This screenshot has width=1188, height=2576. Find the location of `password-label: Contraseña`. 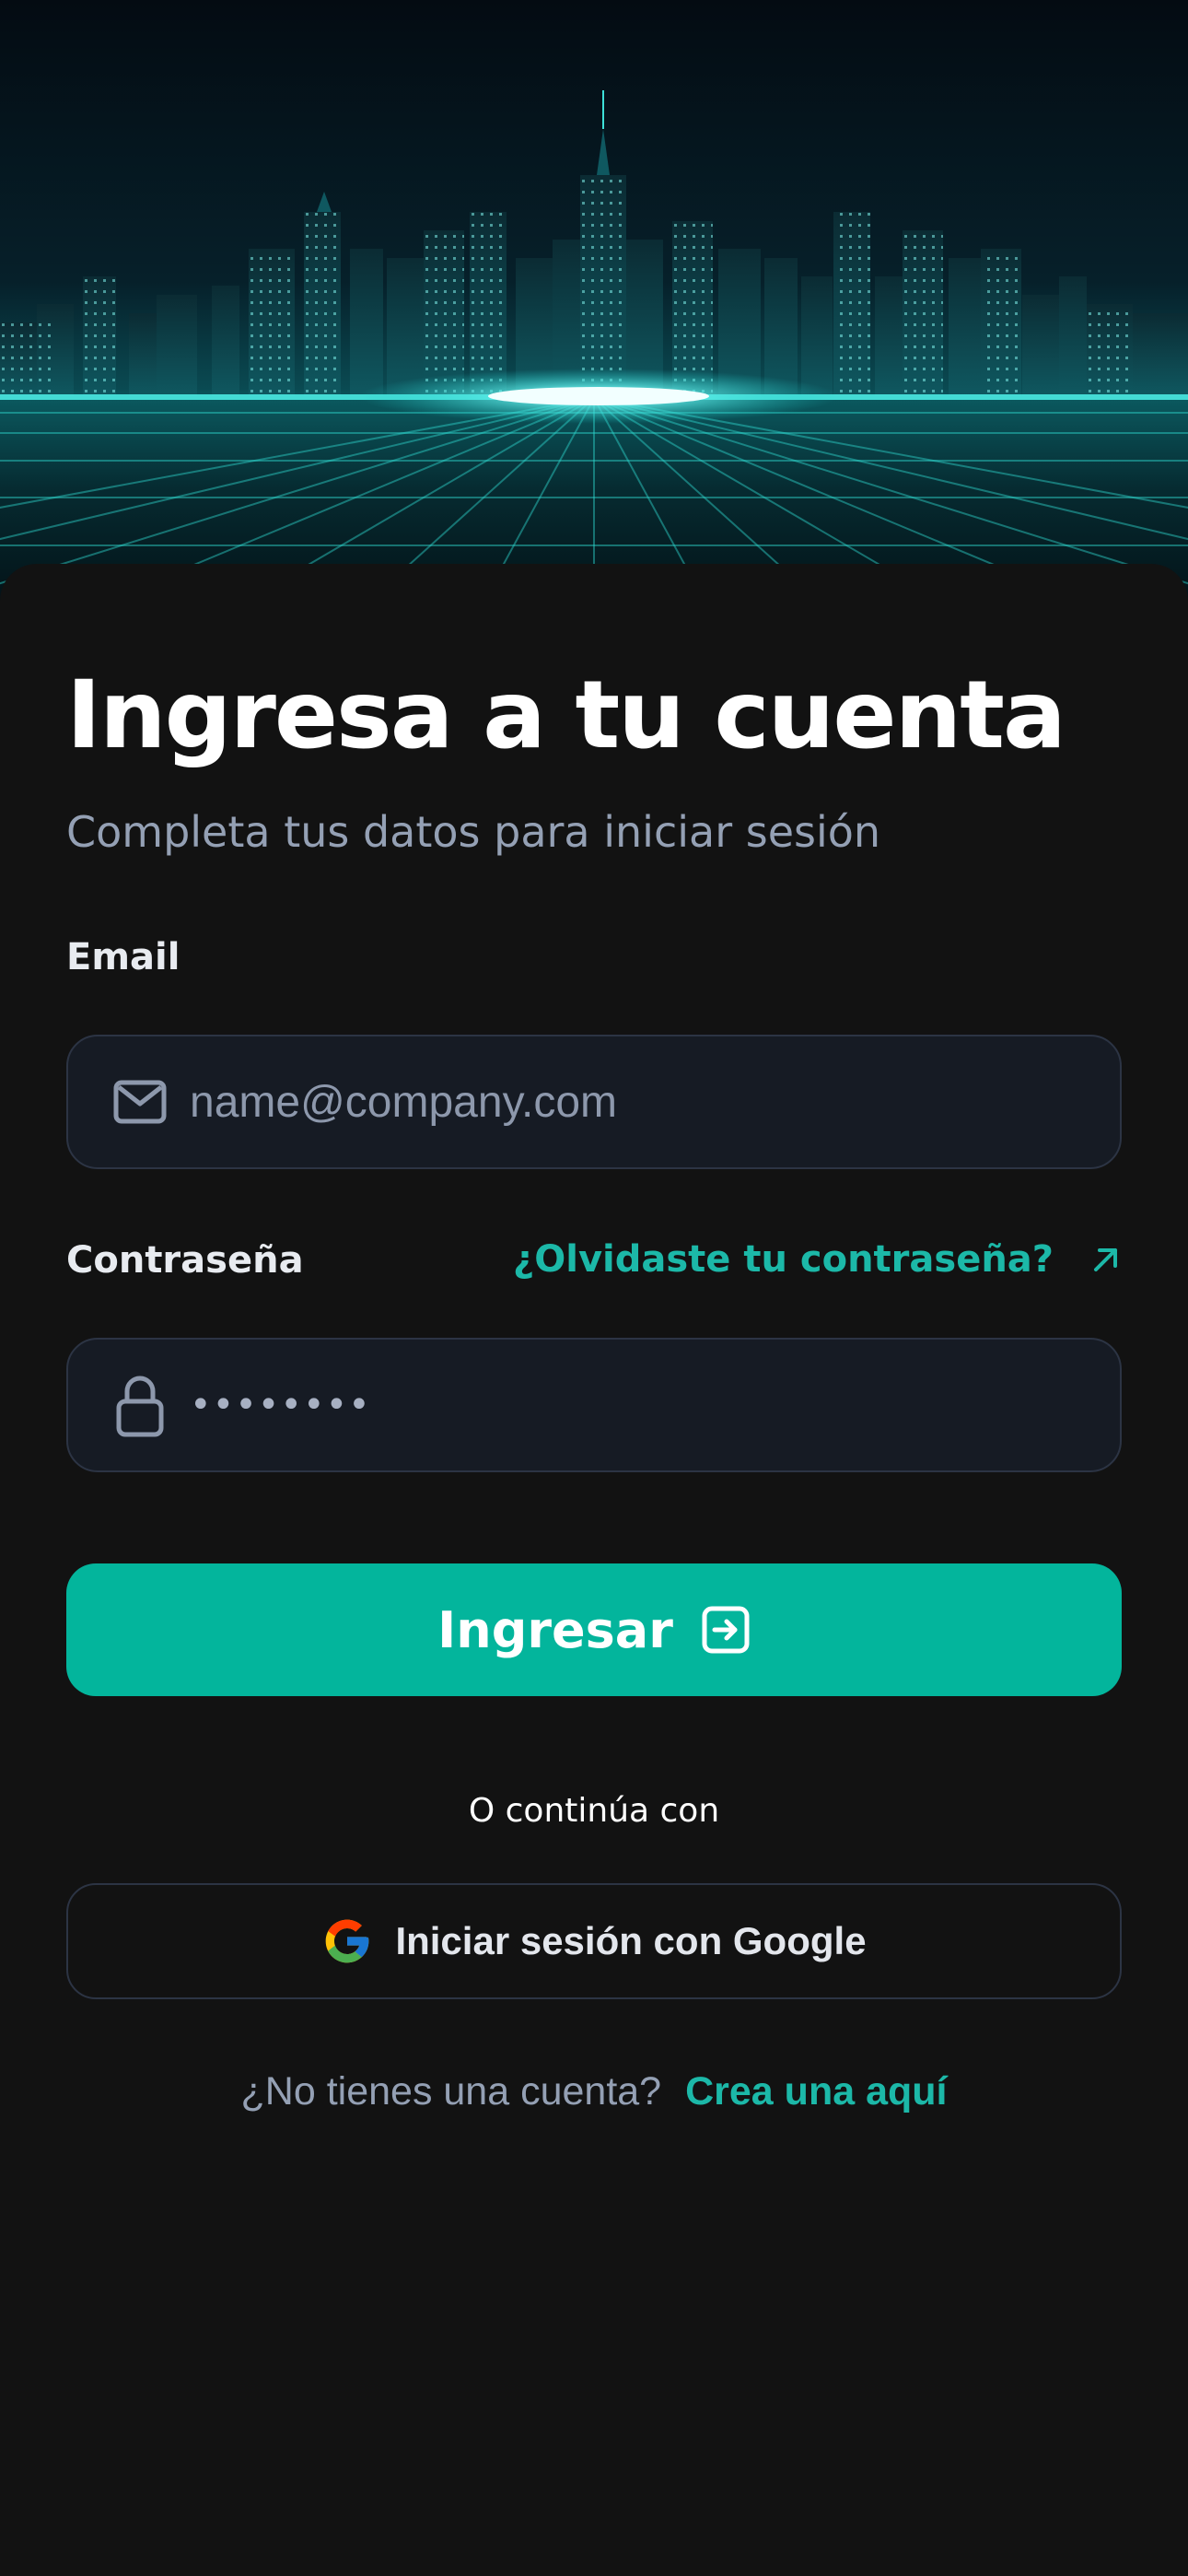

password-label: Contraseña is located at coordinates (185, 1260).